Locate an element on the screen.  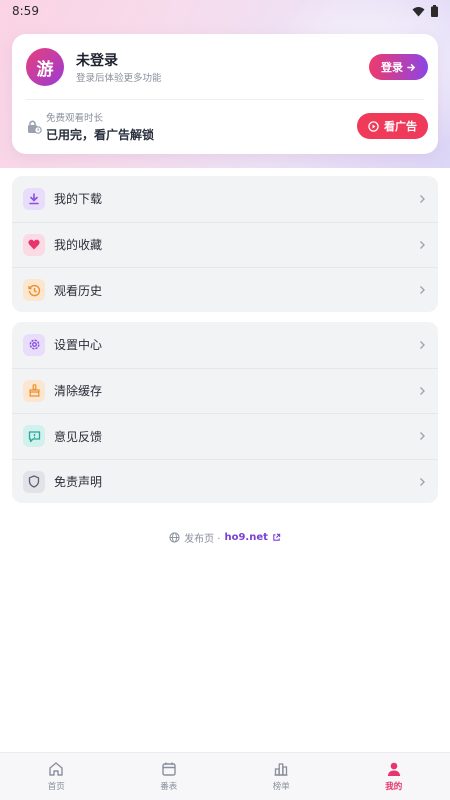
menu-item-favorites: 我的收藏 is located at coordinates (225, 244).